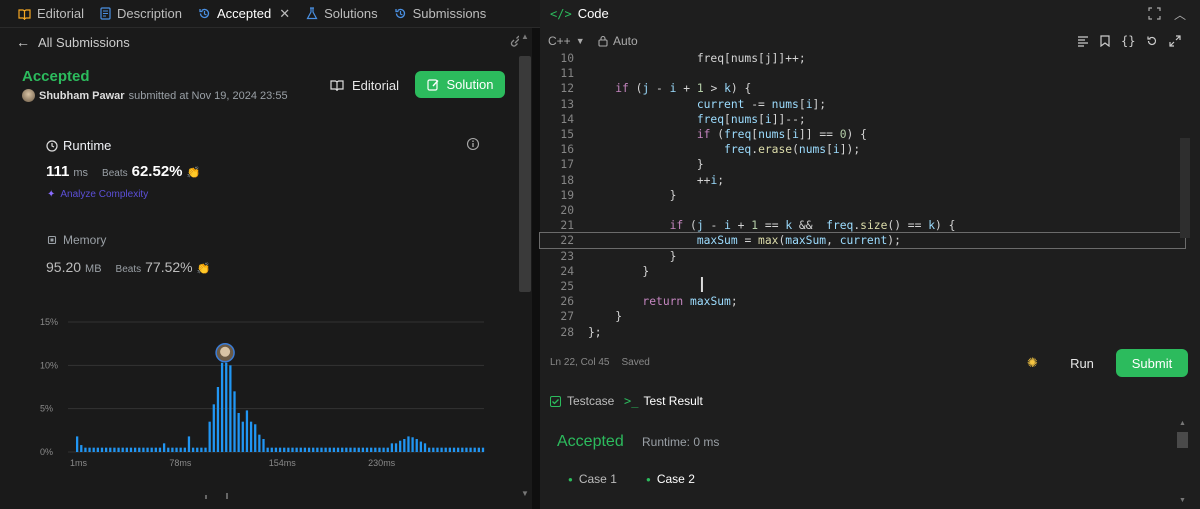 The height and width of the screenshot is (509, 1200). Describe the element at coordinates (663, 401) in the screenshot. I see `tab-test-result: >_ Test Result` at that location.